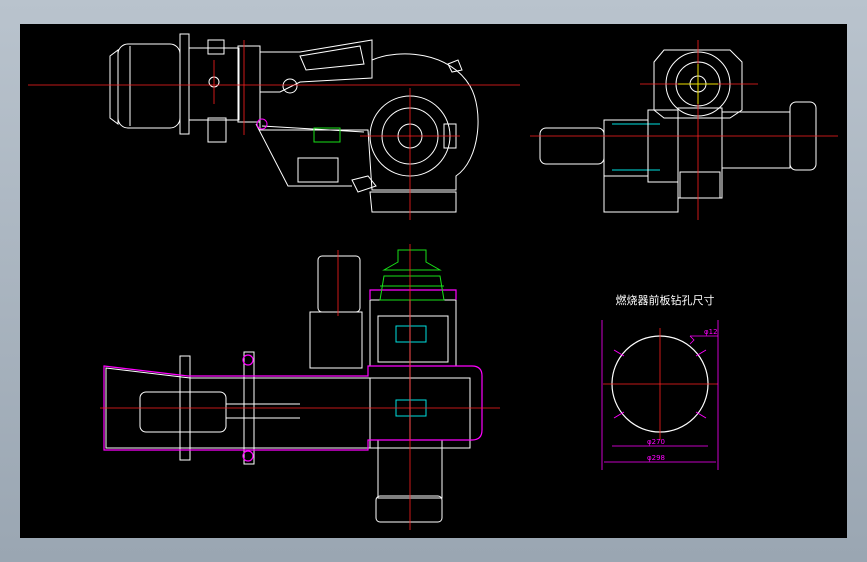  What do you see at coordinates (411, 371) in the screenshot?
I see `section-cyan-parts` at bounding box center [411, 371].